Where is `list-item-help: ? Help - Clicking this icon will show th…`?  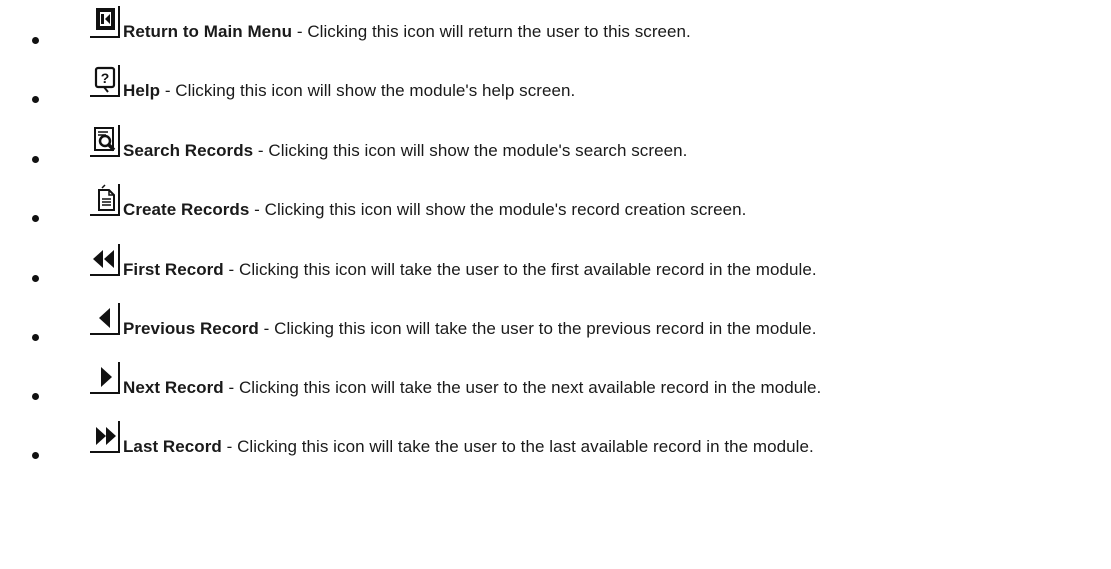
list-item-help: ? Help - Clicking this icon will show th… is located at coordinates (555, 83).